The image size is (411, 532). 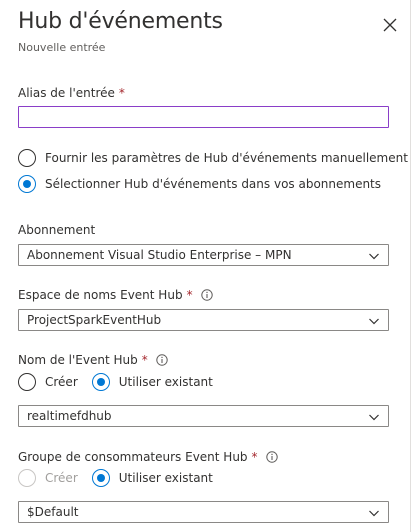 What do you see at coordinates (69, 416) in the screenshot?
I see `event-hub-value: realtimefdhub` at bounding box center [69, 416].